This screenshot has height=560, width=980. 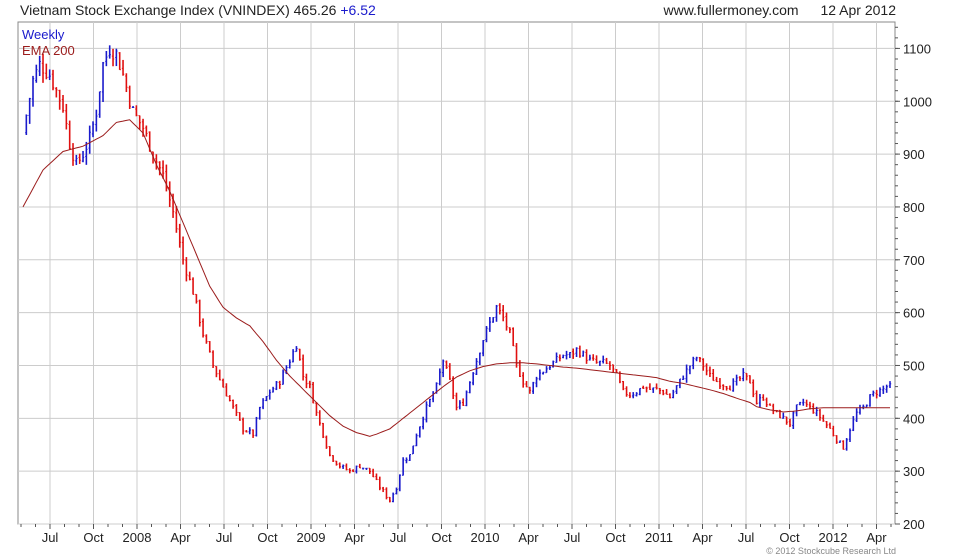 I want to click on legend-label: EMA 200, so click(x=48, y=50).